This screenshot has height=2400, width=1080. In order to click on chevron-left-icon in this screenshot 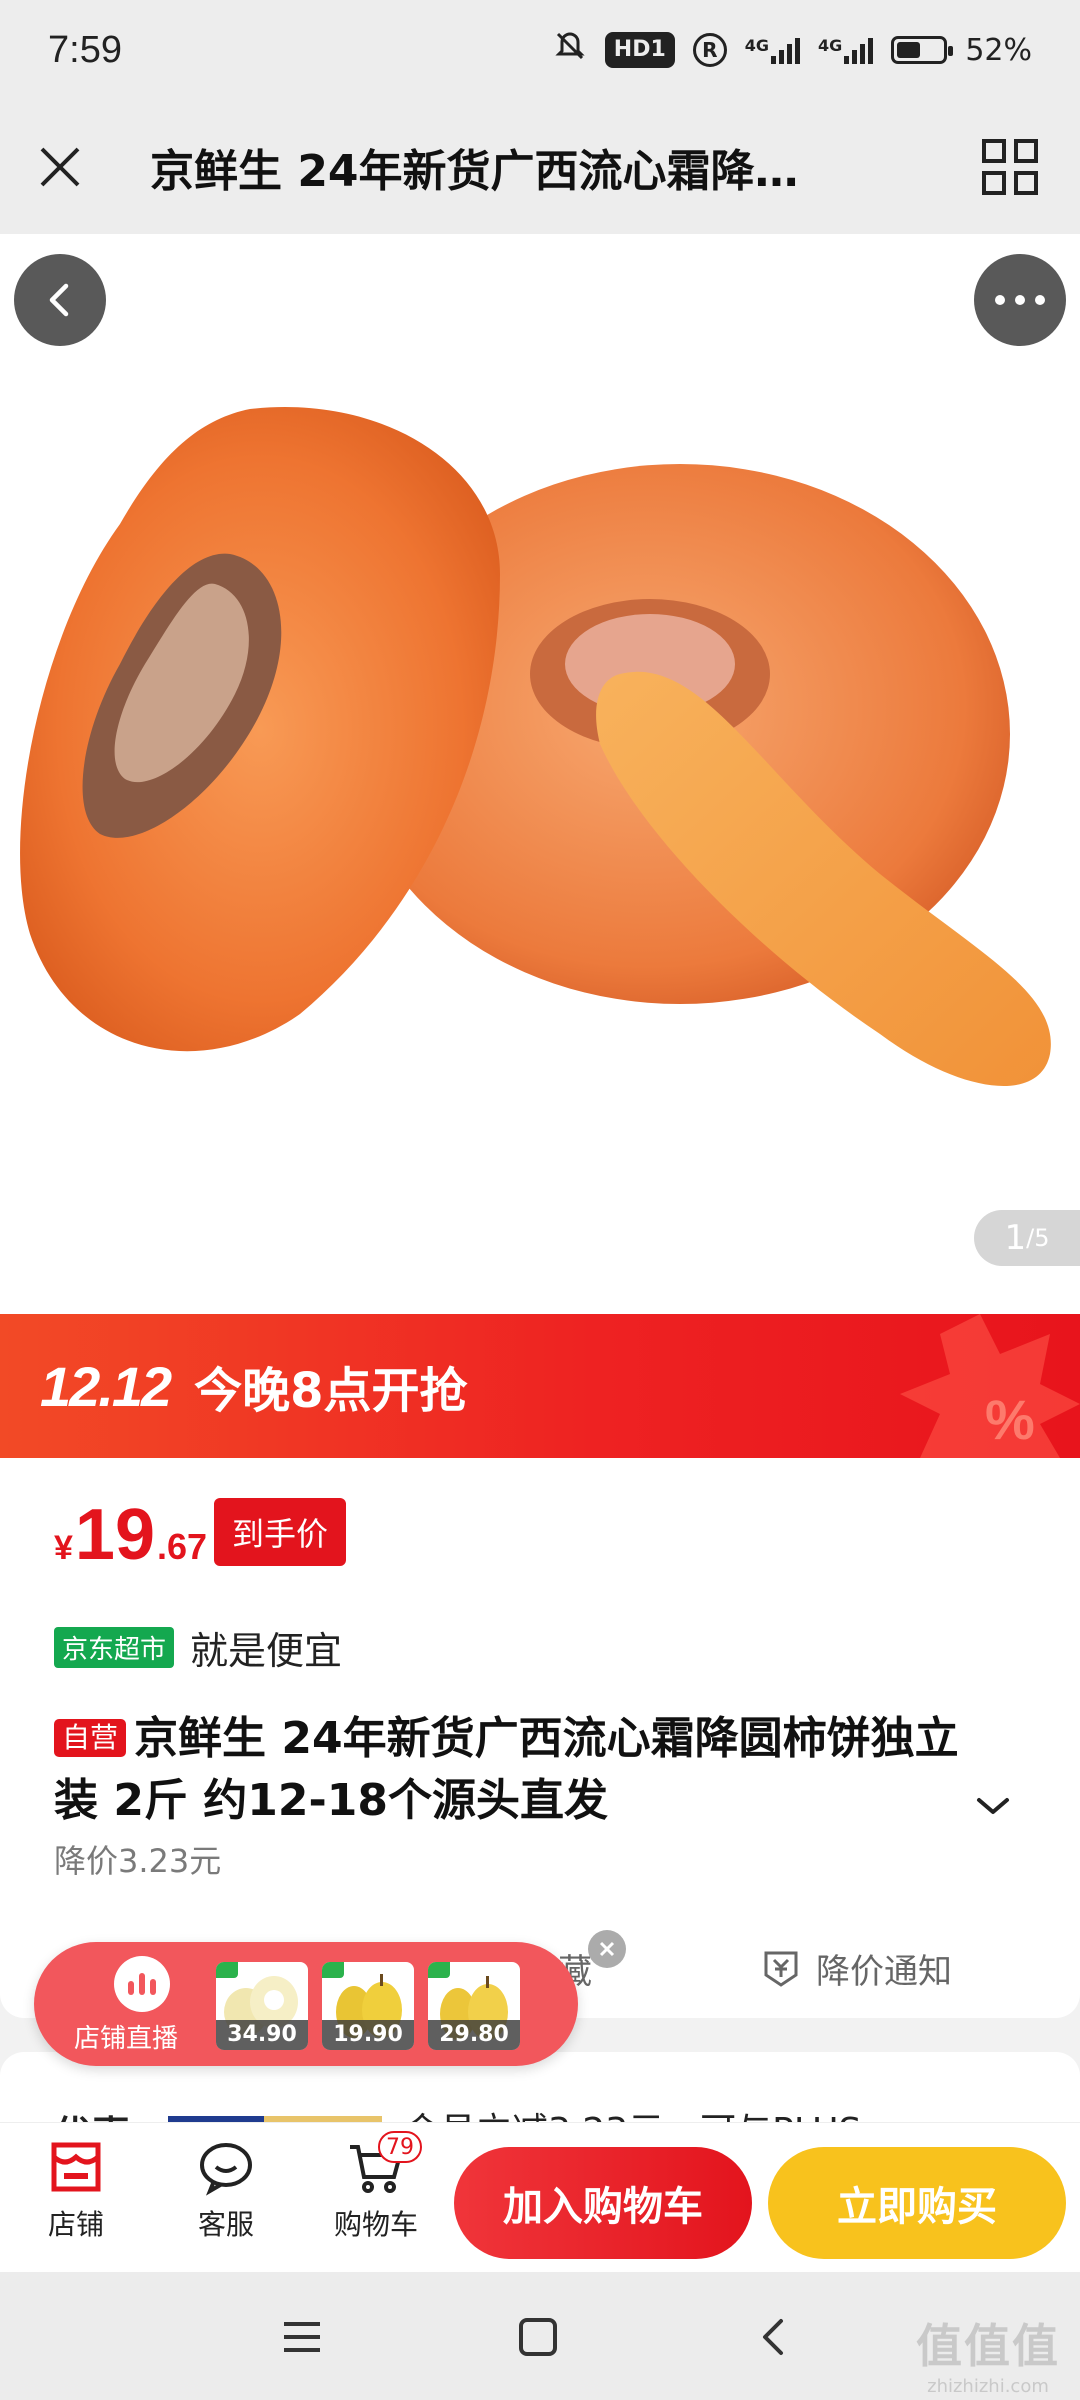, I will do `click(59, 300)`.